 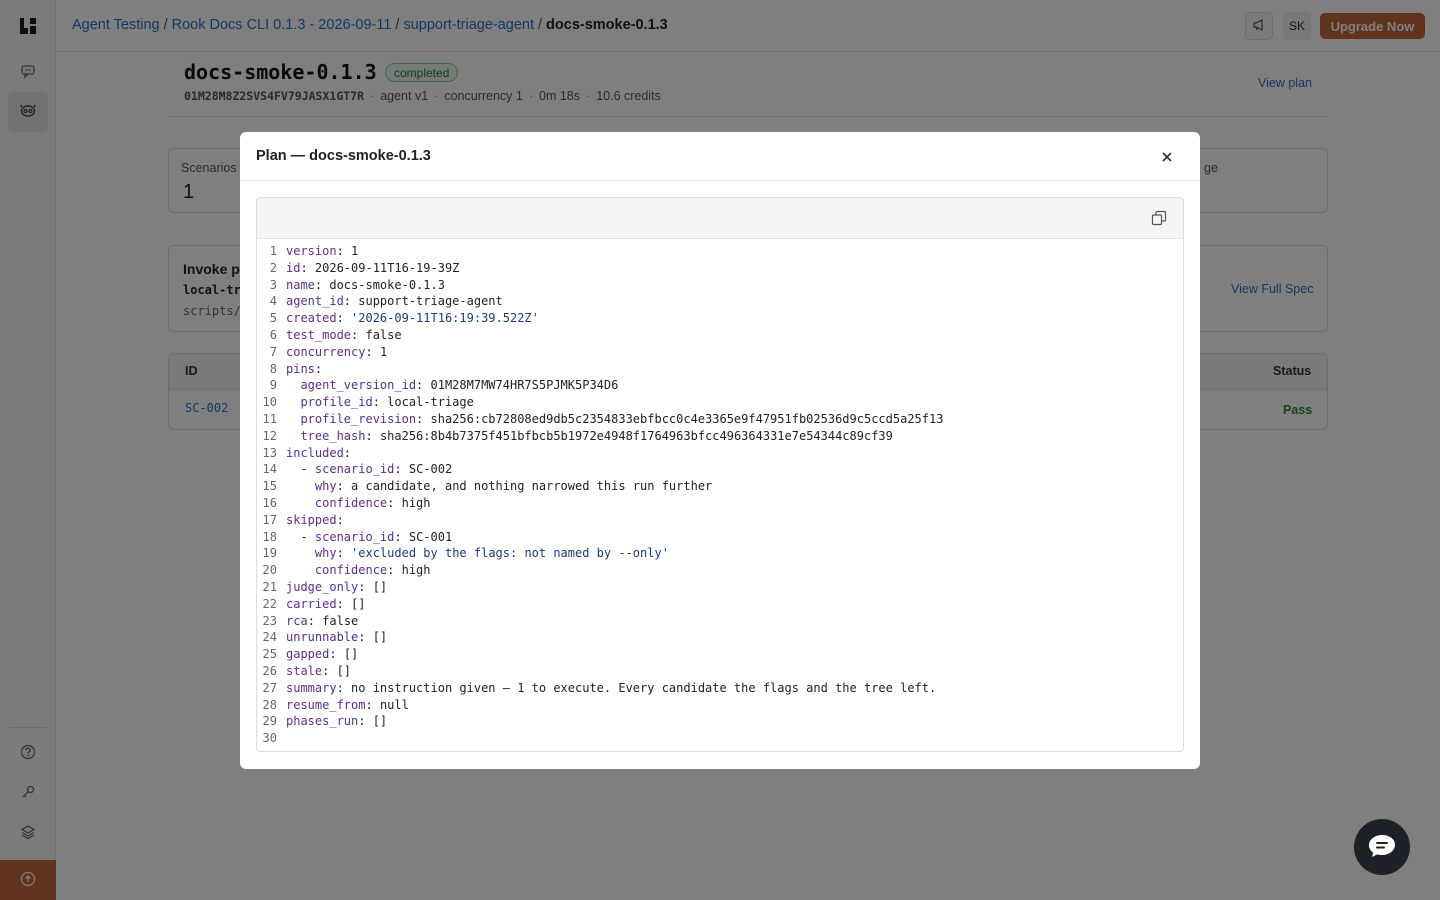 I want to click on code-key: skipped, so click(x=311, y=519).